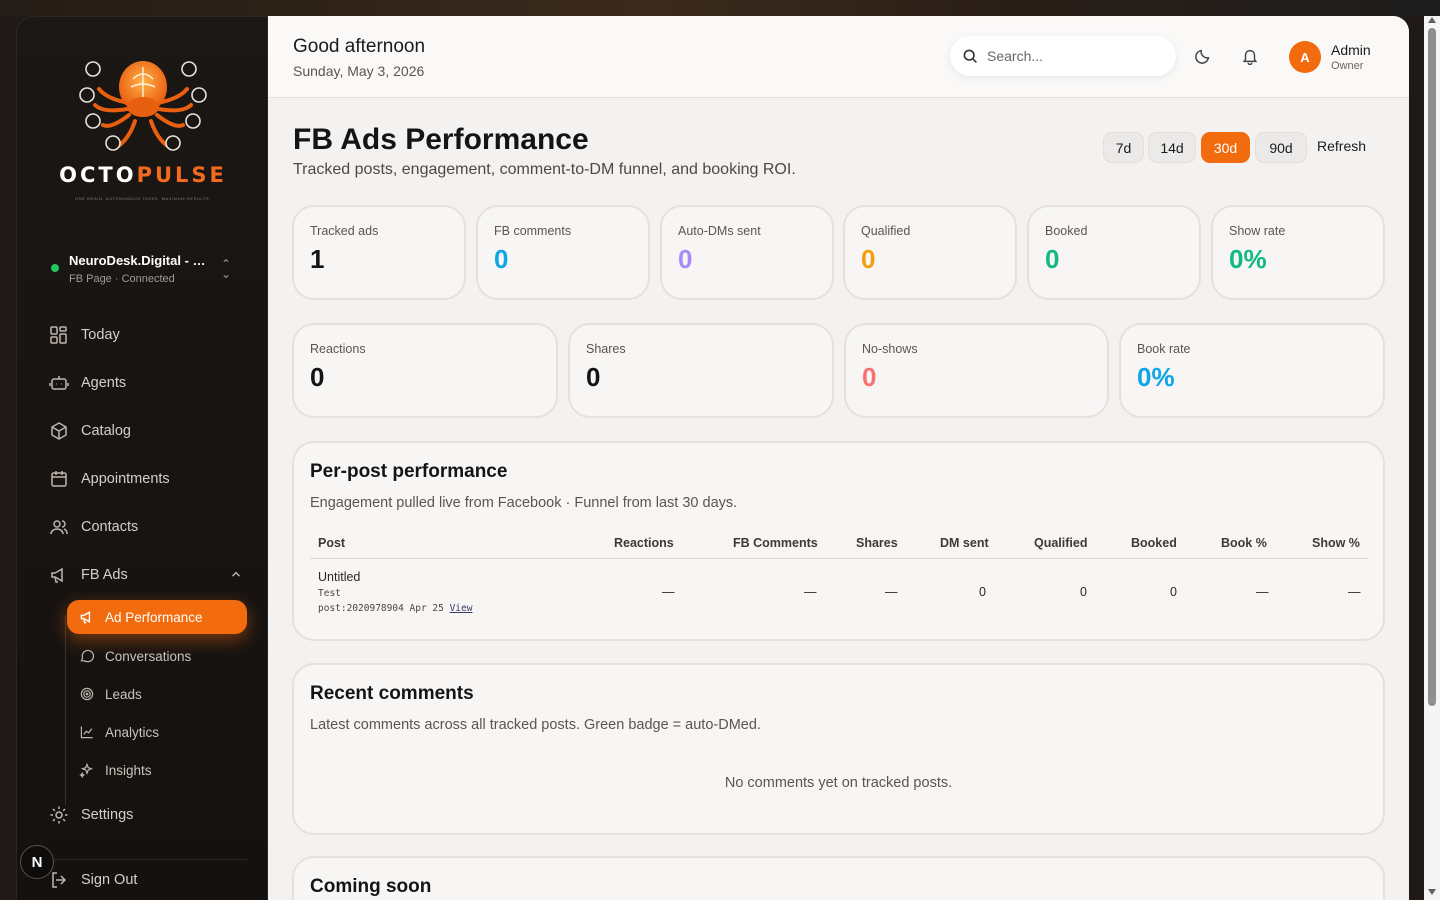  I want to click on page-scrollbar, so click(1432, 458).